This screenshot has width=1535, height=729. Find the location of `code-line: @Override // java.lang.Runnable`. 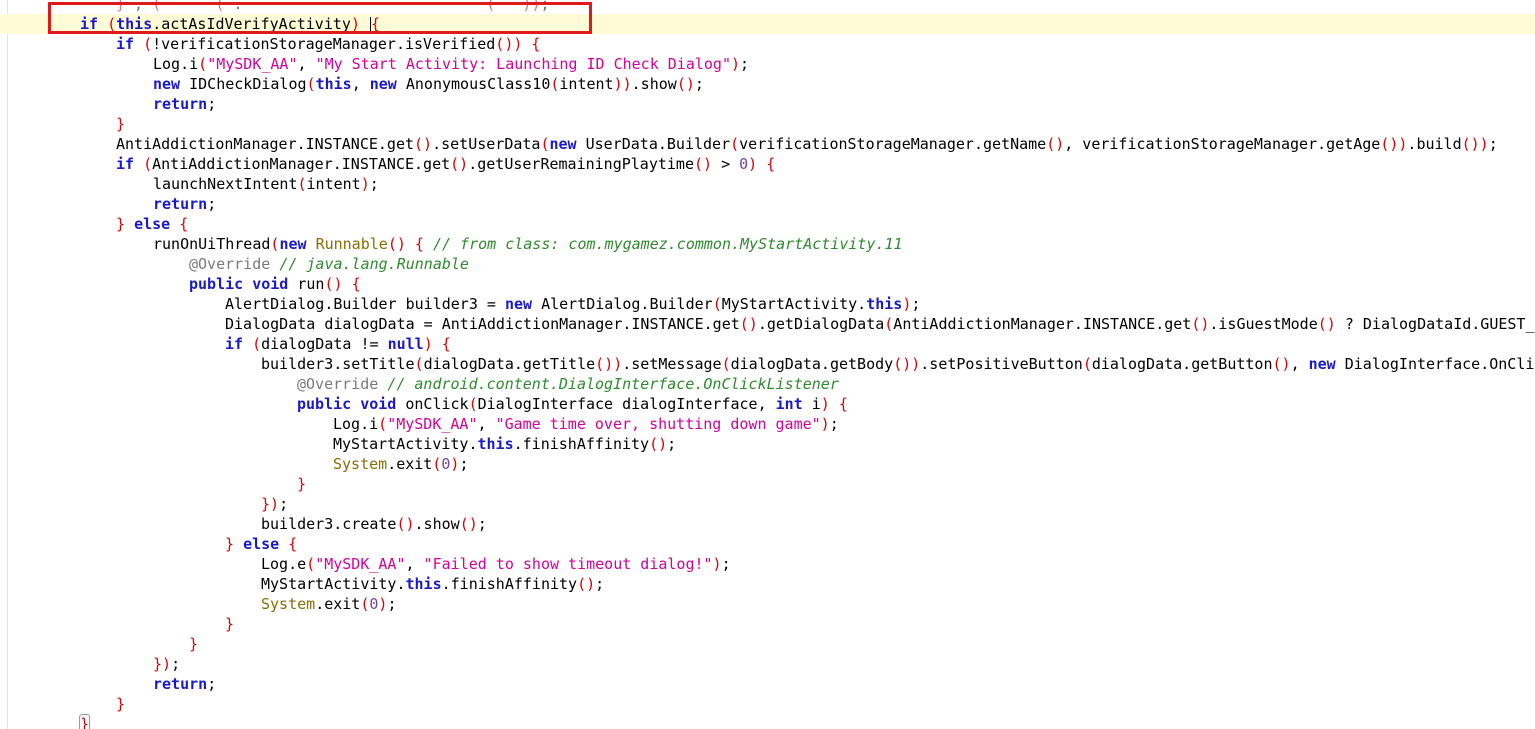

code-line: @Override // java.lang.Runnable is located at coordinates (767, 264).